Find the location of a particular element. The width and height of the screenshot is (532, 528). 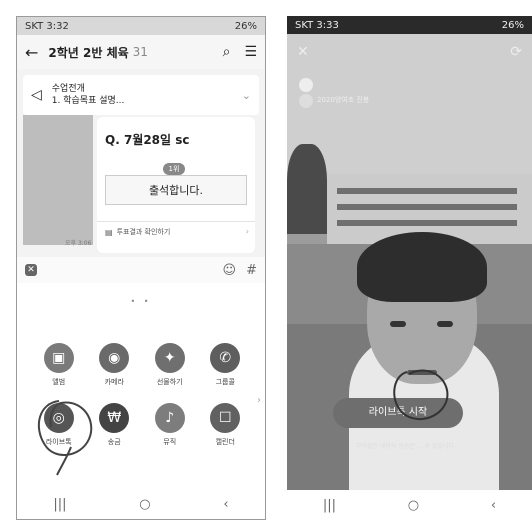

gift-icon: ✦ is located at coordinates (169, 358).